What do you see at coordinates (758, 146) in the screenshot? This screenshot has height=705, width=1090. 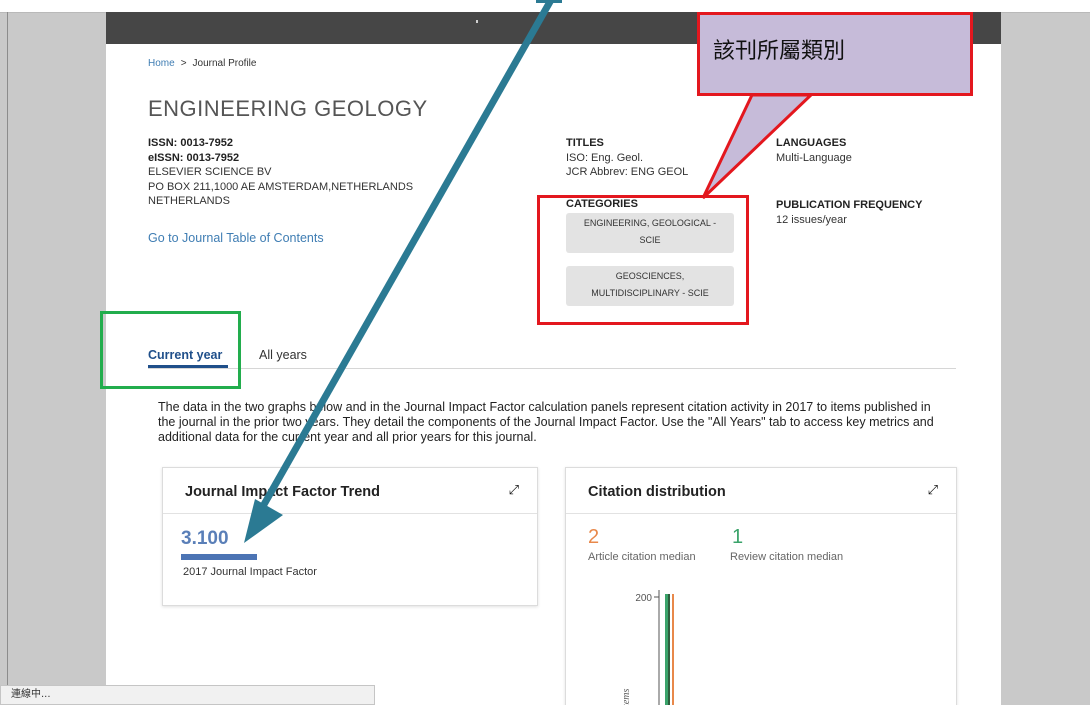 I see `callout-pointer` at bounding box center [758, 146].